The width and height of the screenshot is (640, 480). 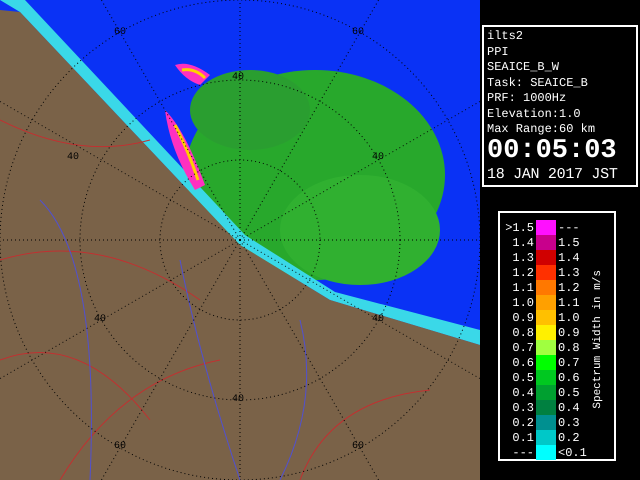 What do you see at coordinates (569, 228) in the screenshot?
I see `legend-high-label: ---` at bounding box center [569, 228].